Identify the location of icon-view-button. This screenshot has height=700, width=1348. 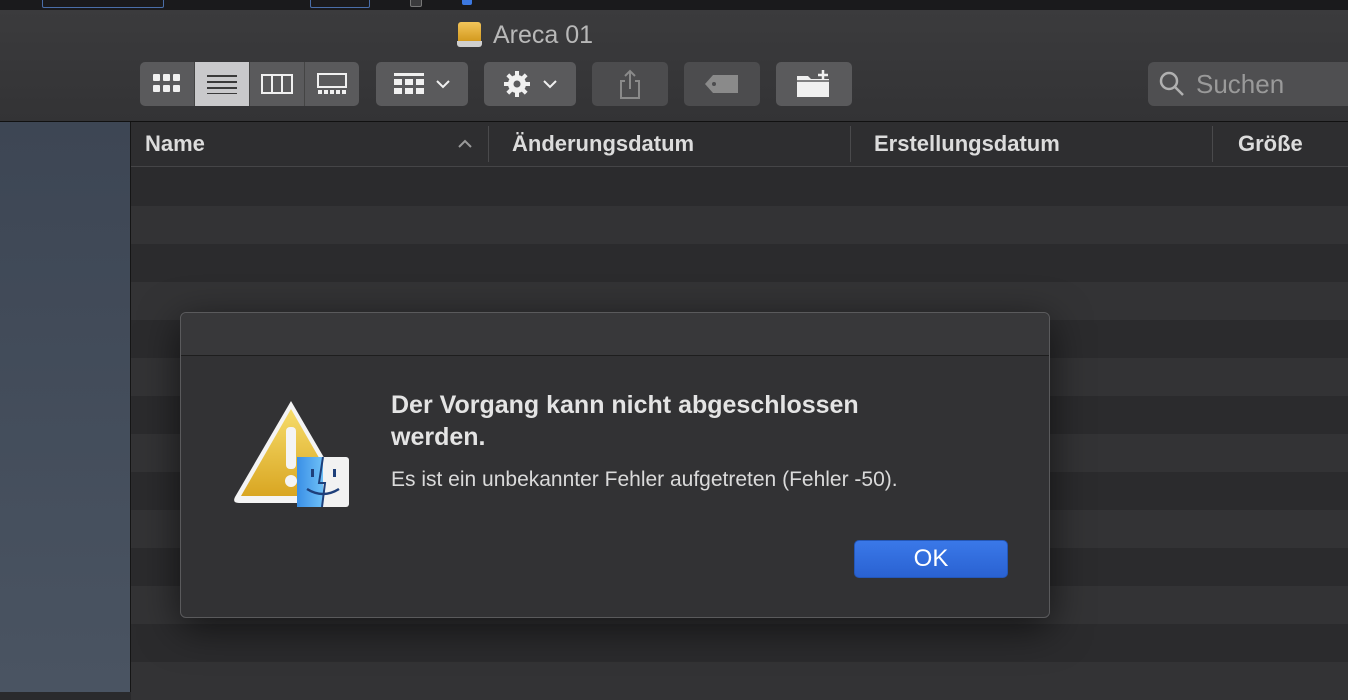
(167, 84).